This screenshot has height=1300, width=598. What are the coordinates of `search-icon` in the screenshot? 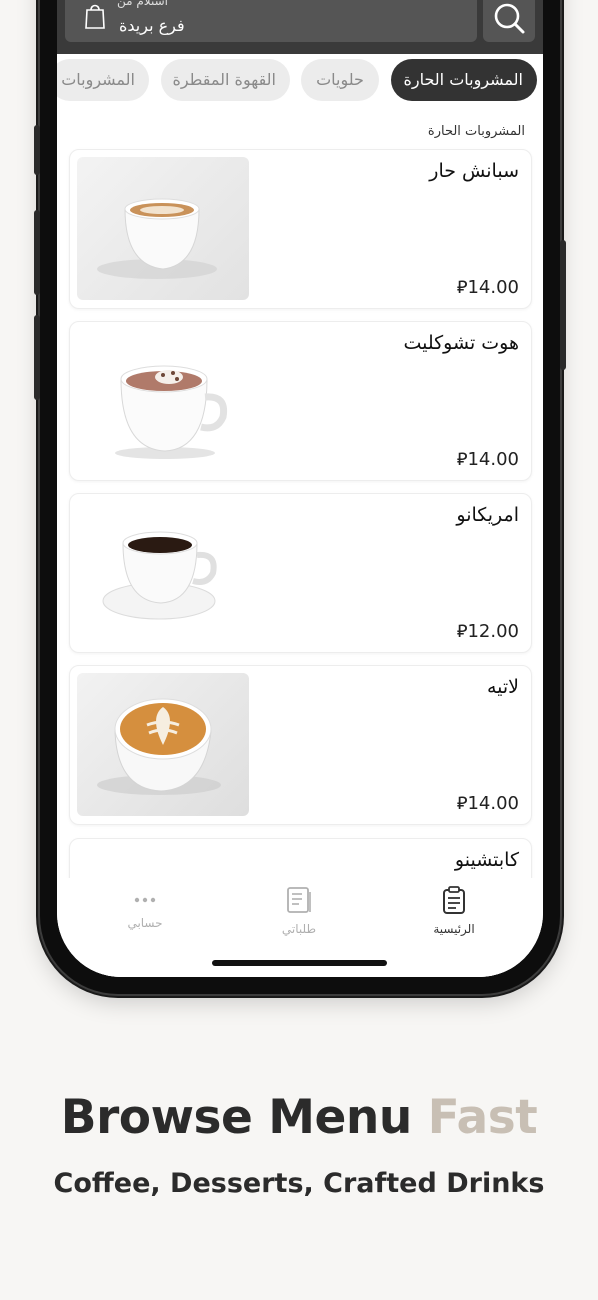 It's located at (509, 18).